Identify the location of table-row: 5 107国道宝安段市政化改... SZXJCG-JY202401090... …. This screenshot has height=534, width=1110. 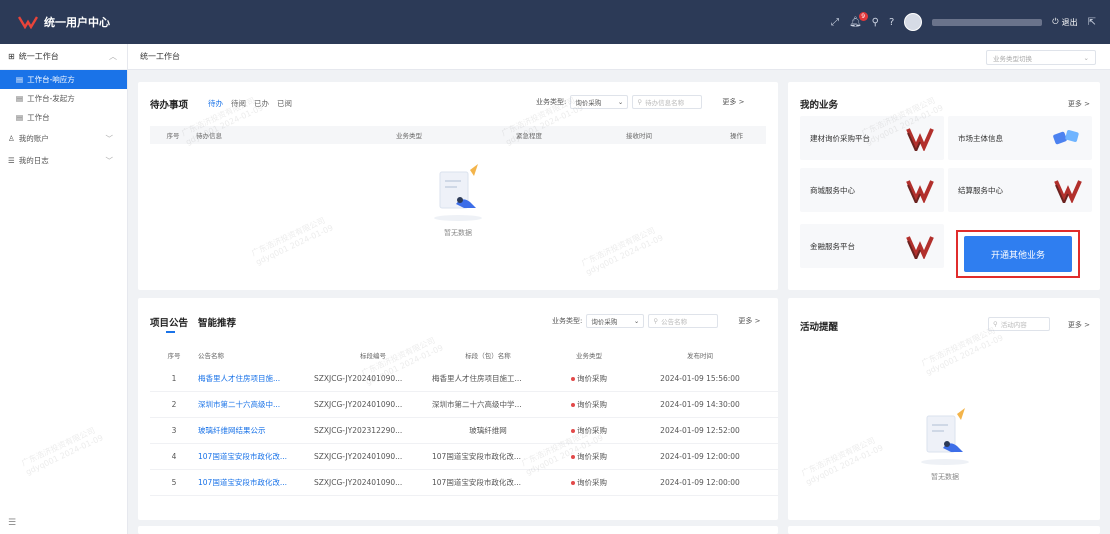
(464, 483).